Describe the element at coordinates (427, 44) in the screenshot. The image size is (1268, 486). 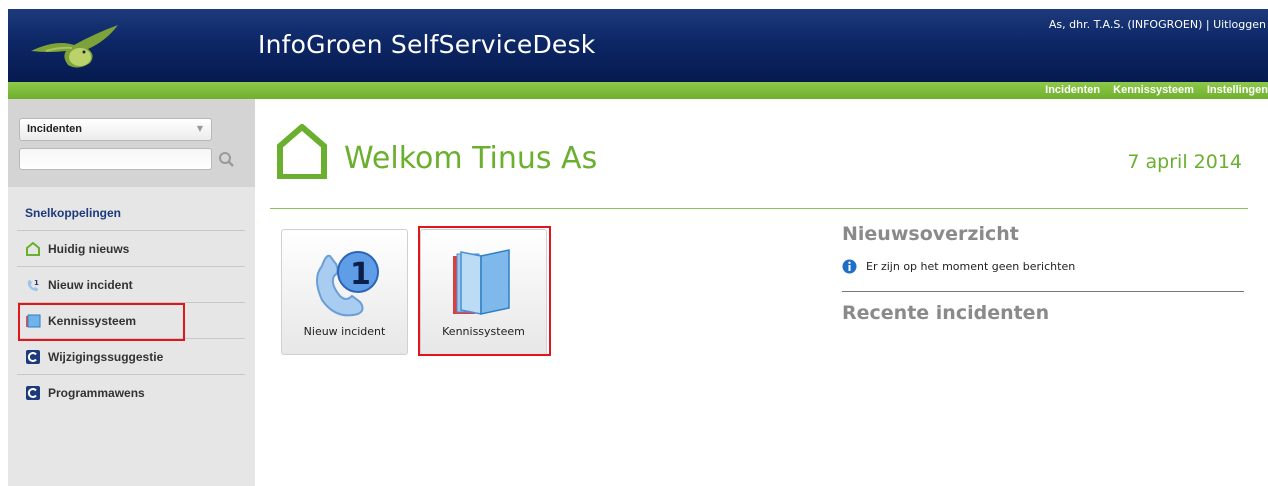
I see `app-title: InfoGroen SelfServiceDesk` at that location.